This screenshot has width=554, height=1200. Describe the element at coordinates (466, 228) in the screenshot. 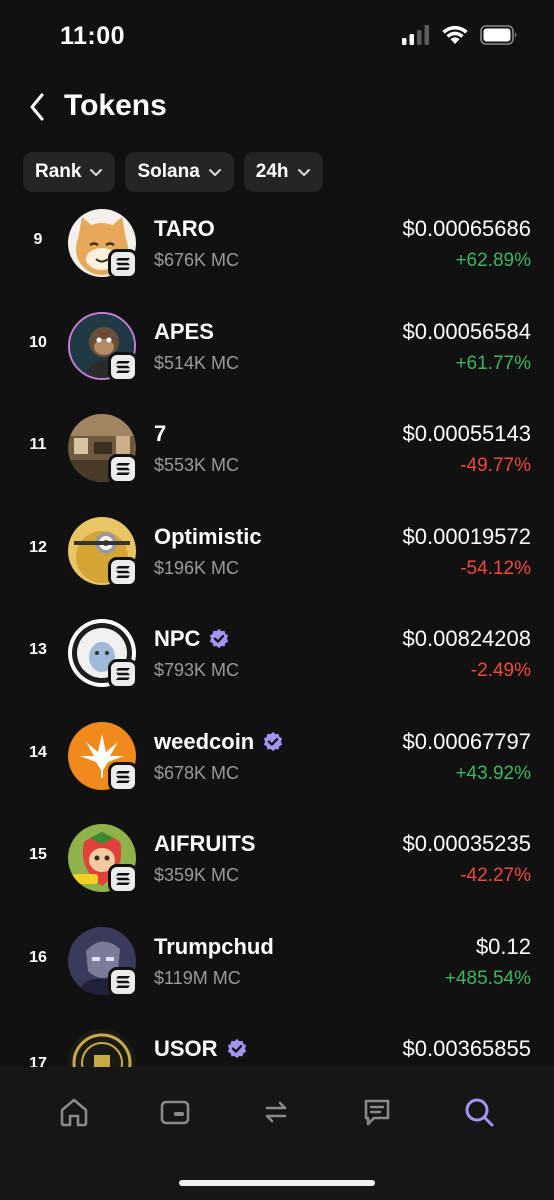

I see `token-price: $0.00065686` at that location.